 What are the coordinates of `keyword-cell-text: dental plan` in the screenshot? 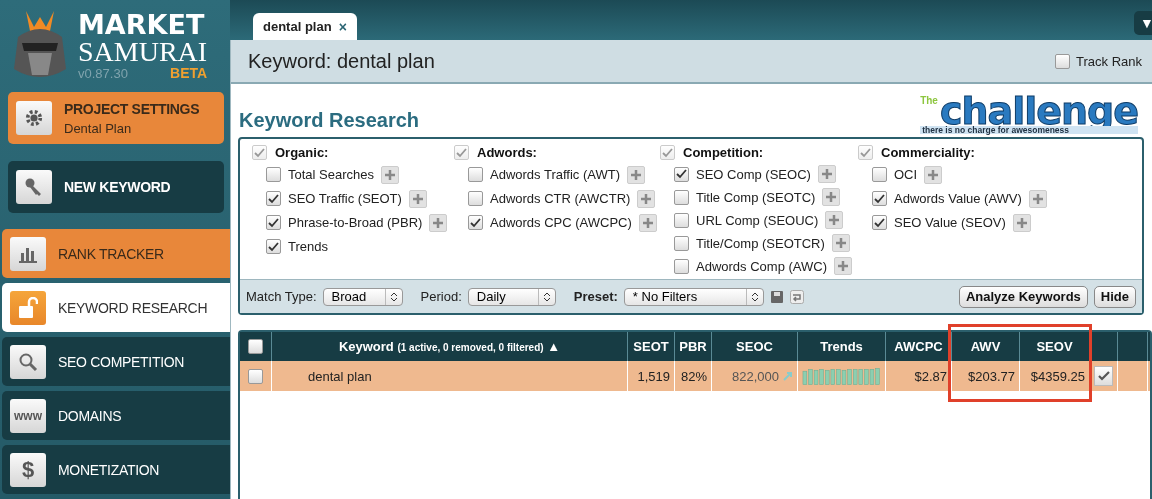 It's located at (339, 376).